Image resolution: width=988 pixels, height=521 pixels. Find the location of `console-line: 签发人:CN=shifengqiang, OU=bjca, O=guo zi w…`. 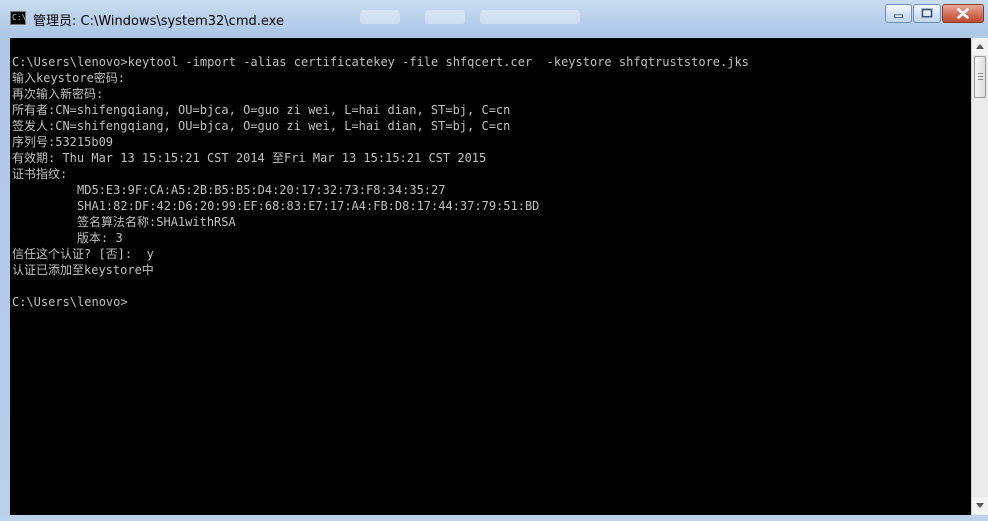

console-line: 签发人:CN=shifengqiang, OU=bjca, O=guo zi w… is located at coordinates (261, 126).